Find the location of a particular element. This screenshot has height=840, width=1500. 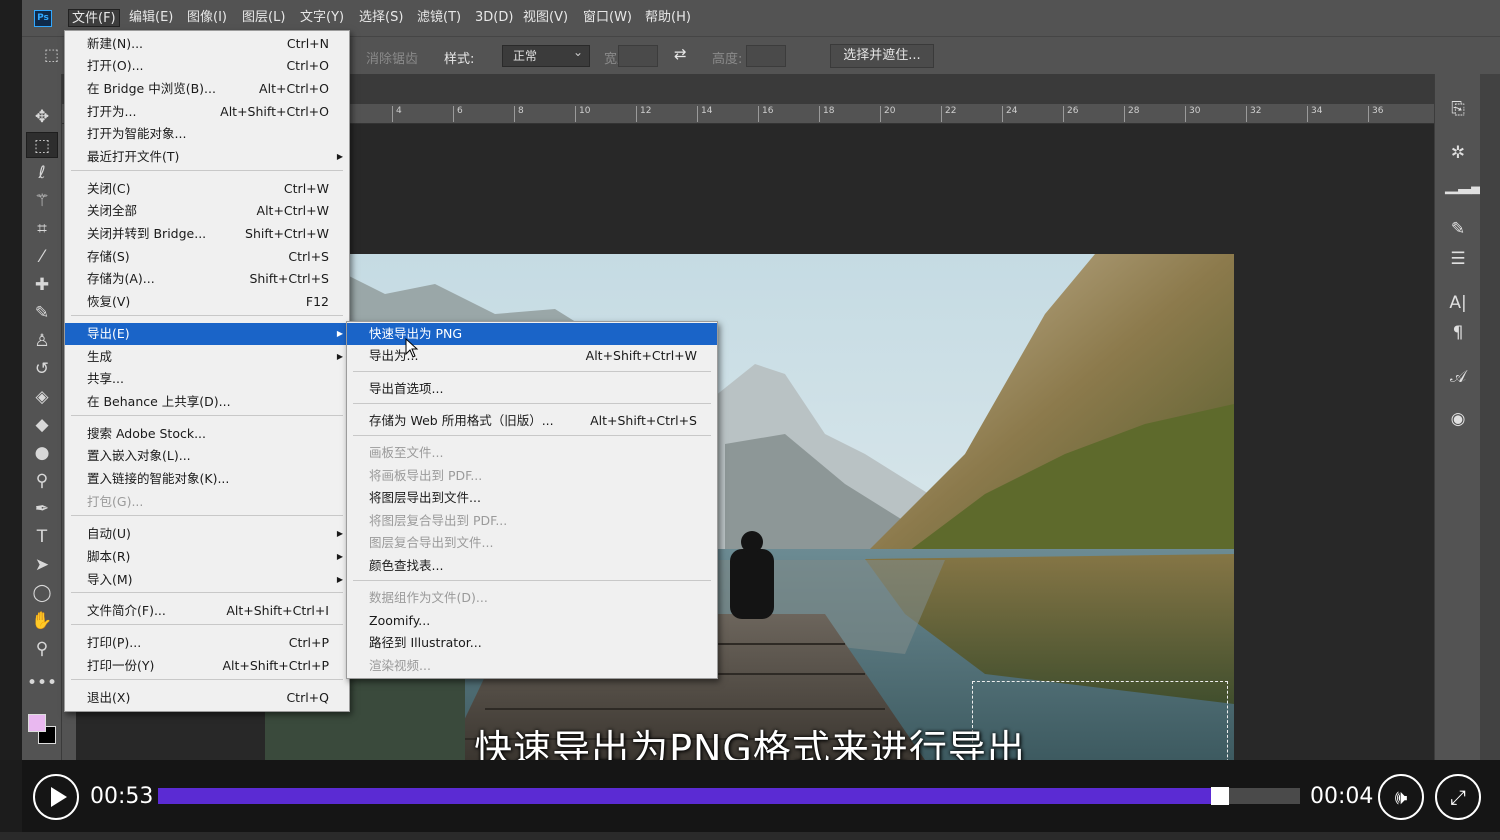

brush-tool-icon: ✎ is located at coordinates (42, 313).